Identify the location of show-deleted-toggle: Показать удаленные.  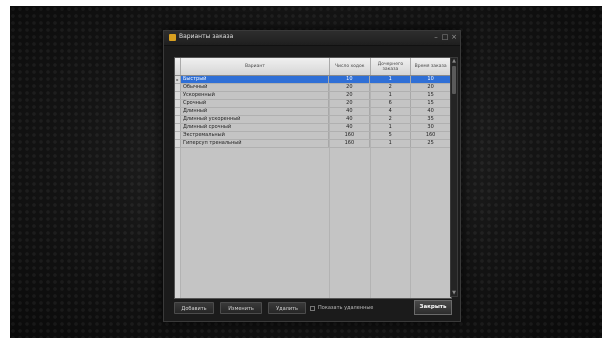
(341, 308).